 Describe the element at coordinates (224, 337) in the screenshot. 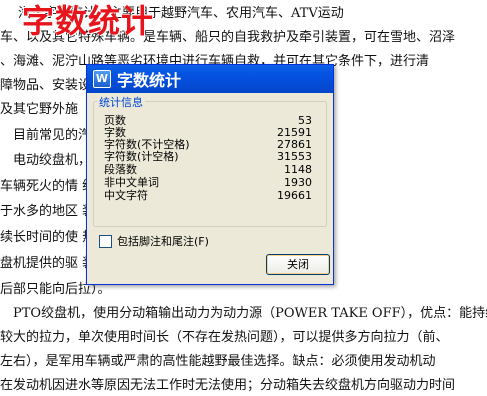

I see `doc-line: 较大的拉力，单次使用时间长（不存在发热问题），可以提供多方向拉力（前、` at that location.